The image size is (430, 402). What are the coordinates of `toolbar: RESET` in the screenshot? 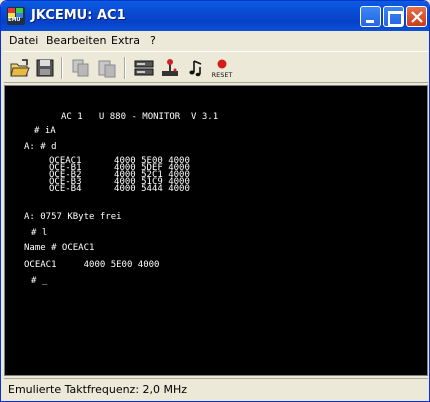 It's located at (216, 67).